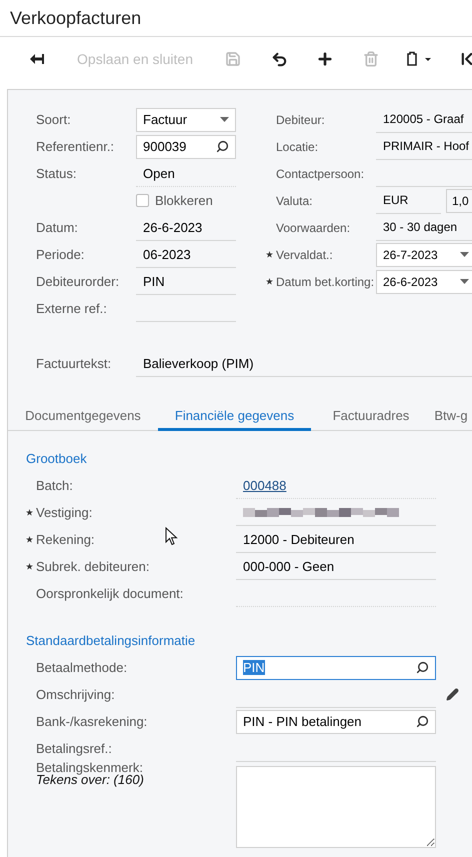 The height and width of the screenshot is (857, 472). What do you see at coordinates (186, 173) in the screenshot?
I see `readonly-field: Open` at bounding box center [186, 173].